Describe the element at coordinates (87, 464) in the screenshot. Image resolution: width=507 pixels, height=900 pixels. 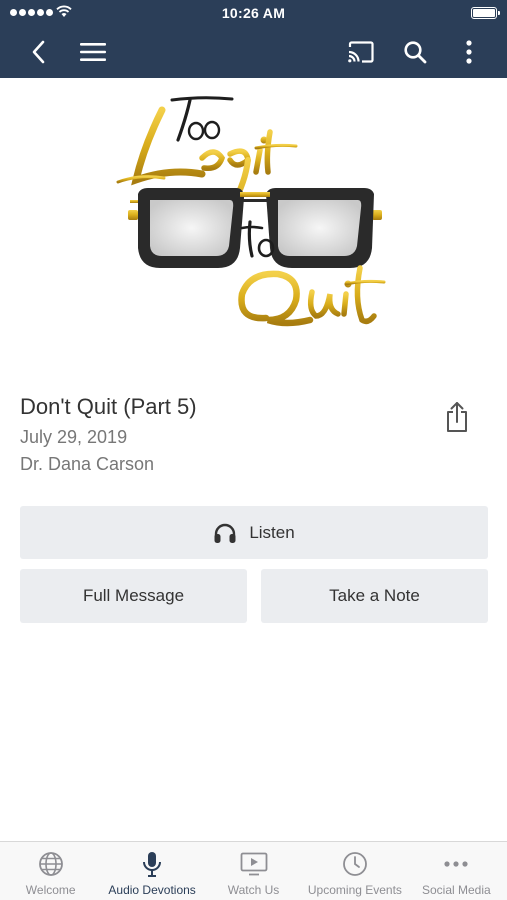
I see `message-speaker: Dr. Dana Carson` at that location.